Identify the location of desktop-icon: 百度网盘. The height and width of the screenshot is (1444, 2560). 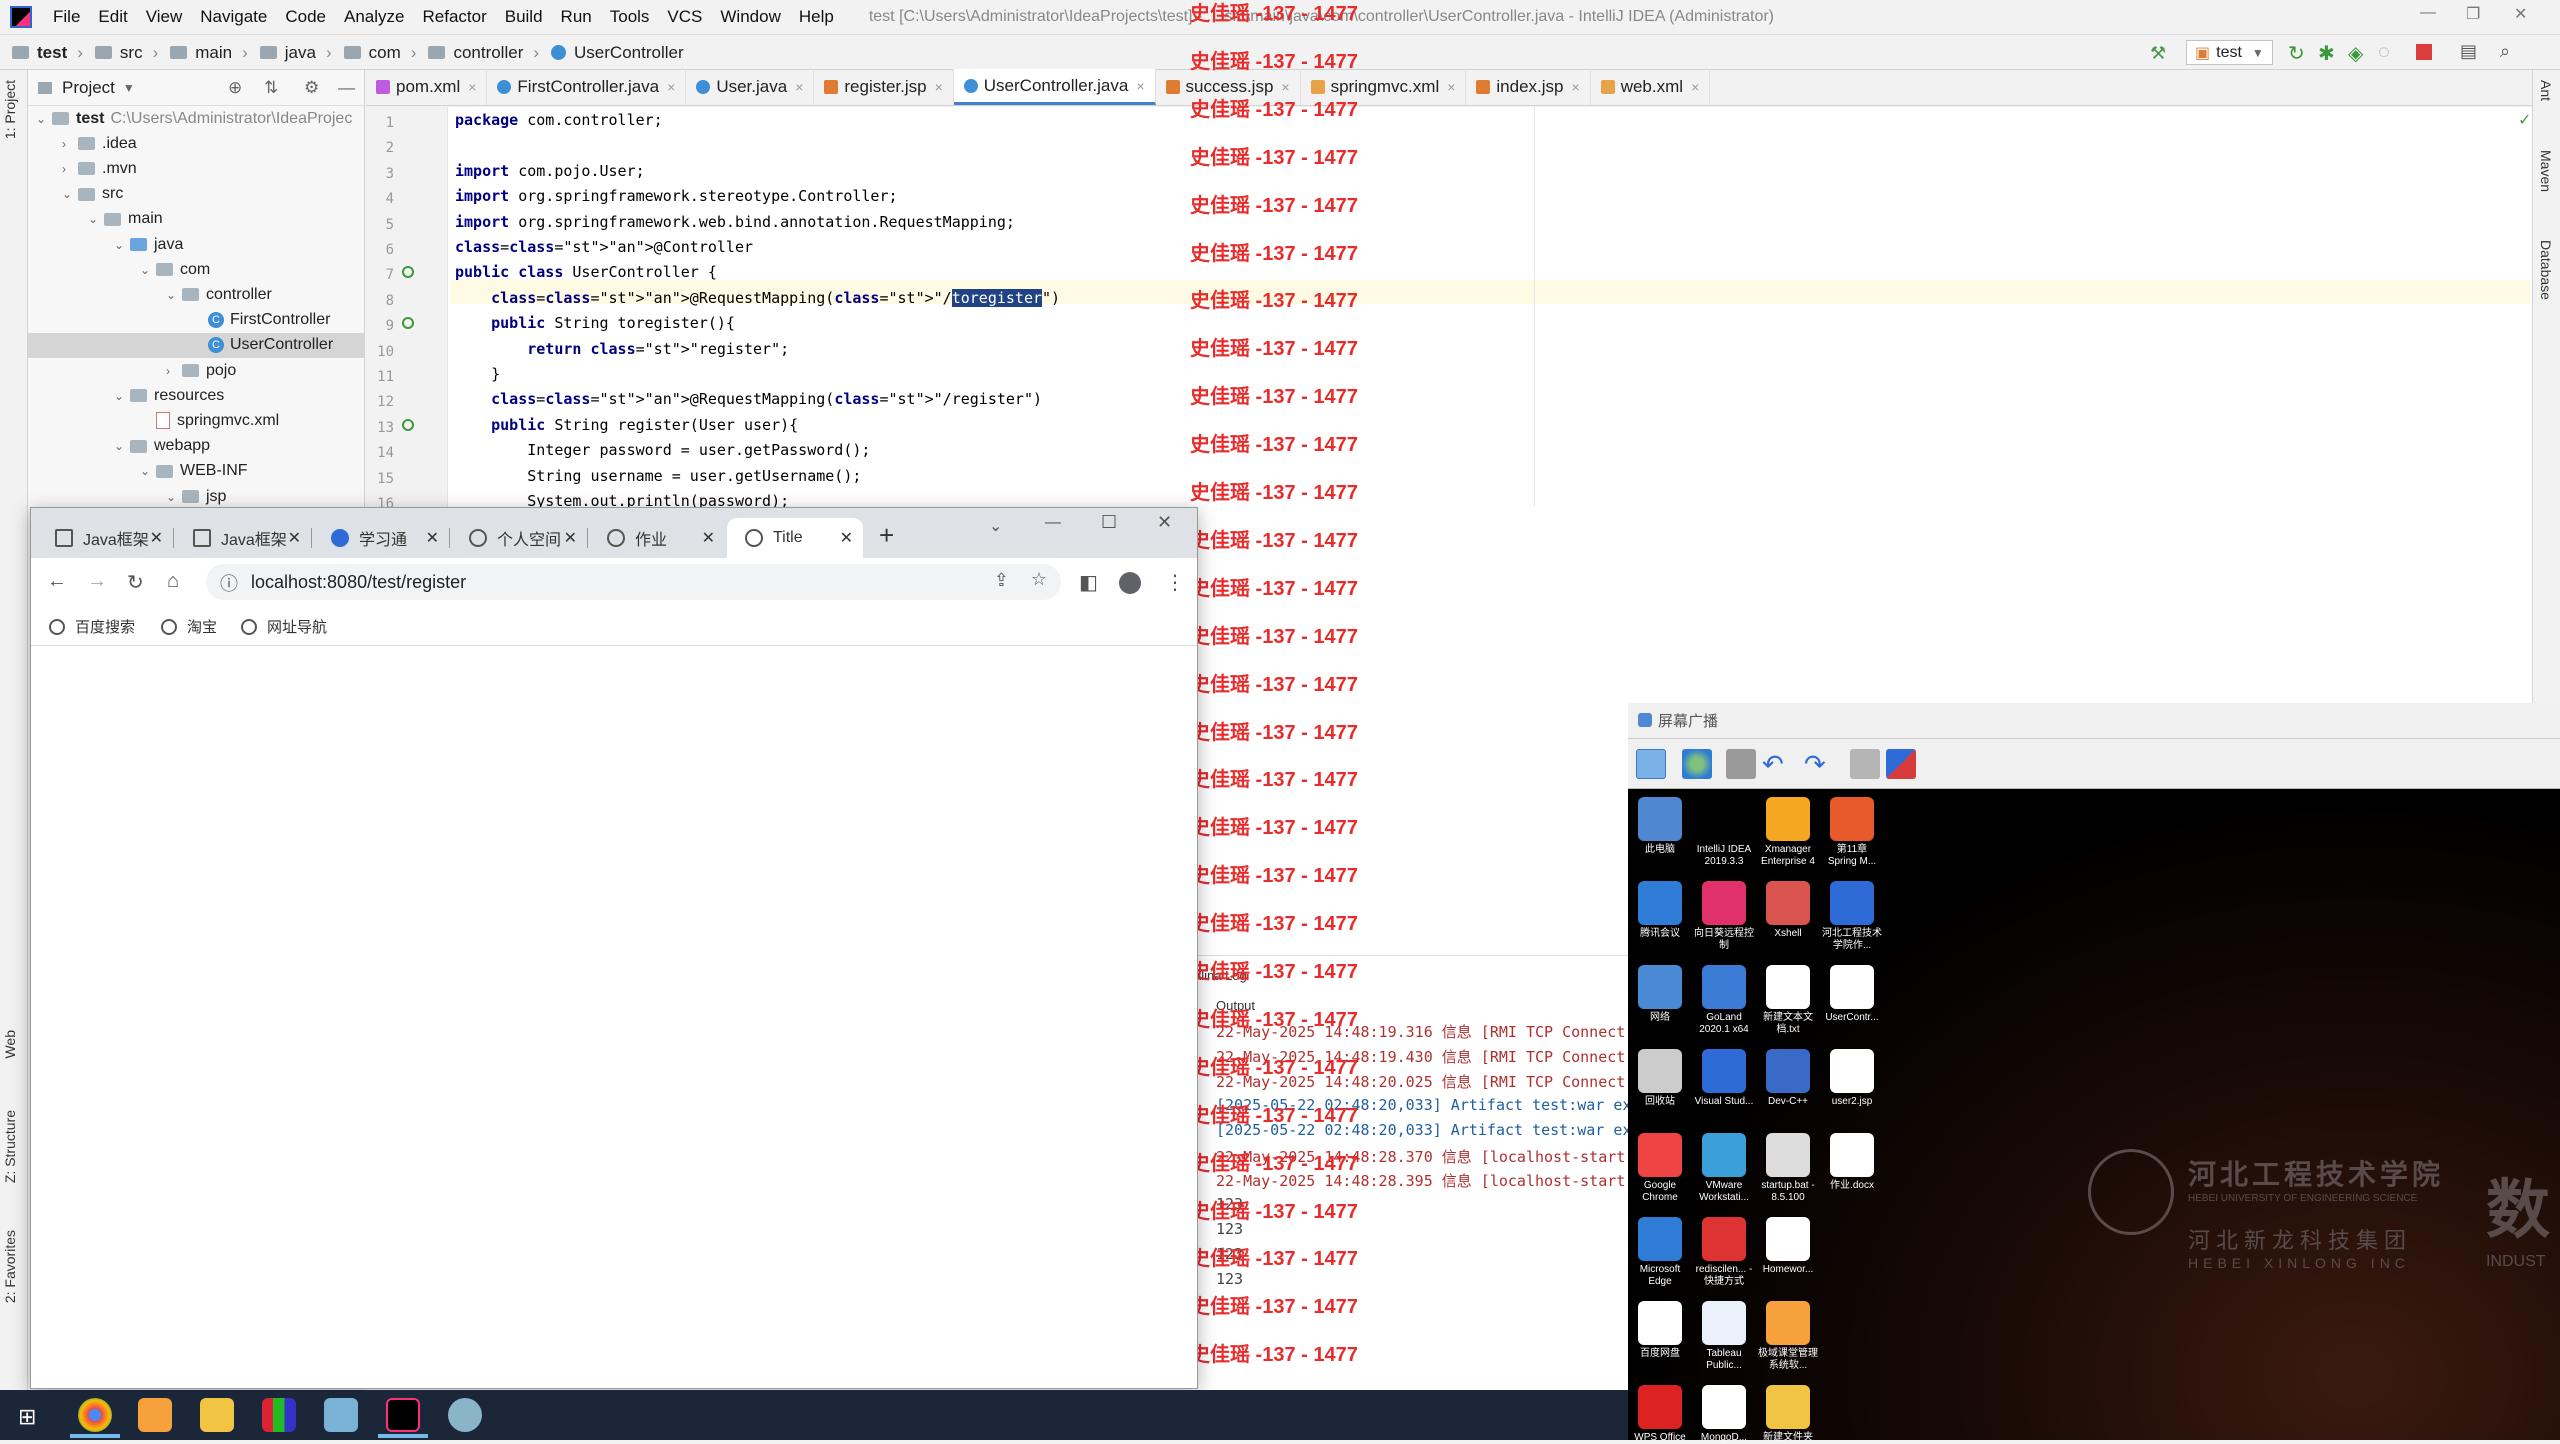
(1660, 1330).